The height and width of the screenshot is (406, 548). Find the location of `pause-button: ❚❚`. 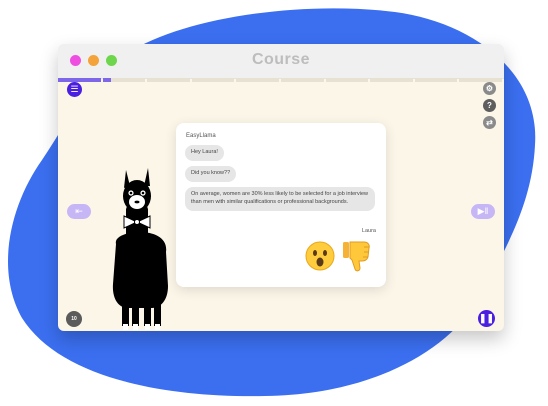

pause-button: ❚❚ is located at coordinates (486, 318).